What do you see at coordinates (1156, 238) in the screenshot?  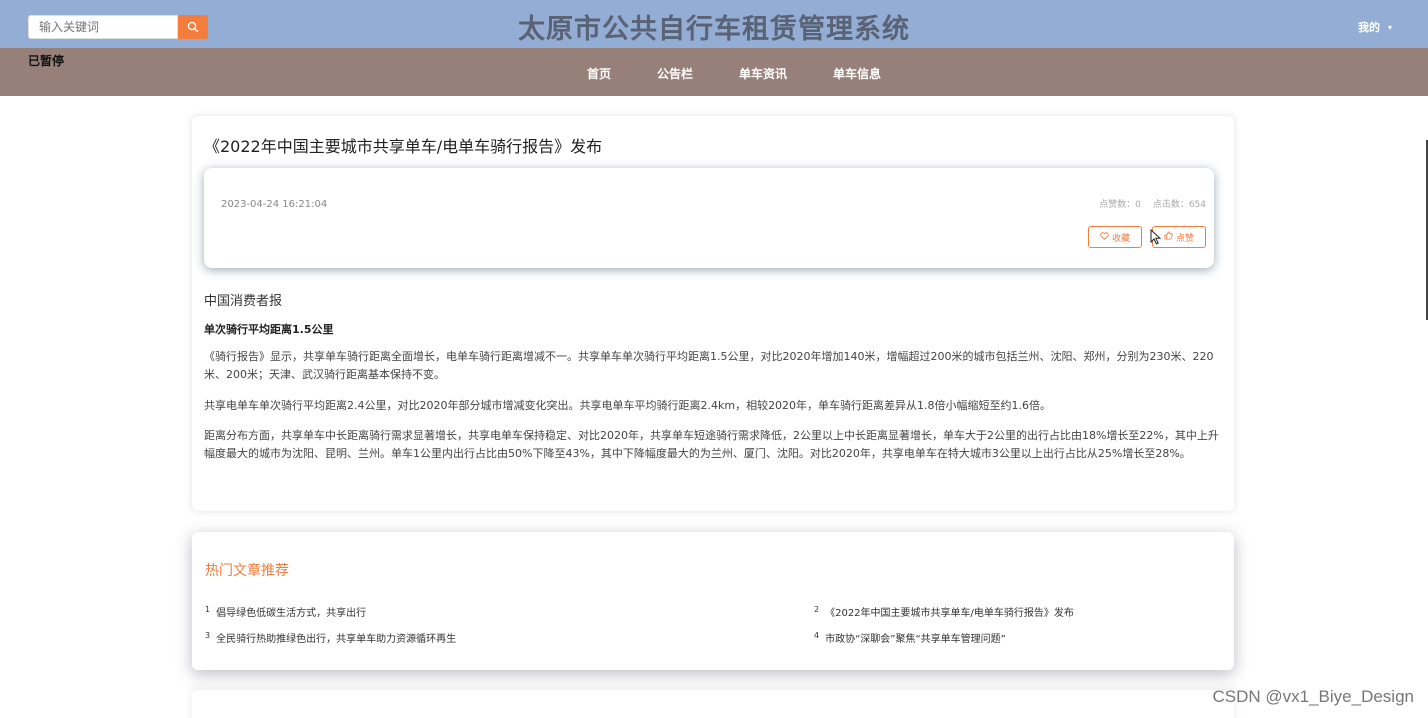 I see `mouse-cursor-icon` at bounding box center [1156, 238].